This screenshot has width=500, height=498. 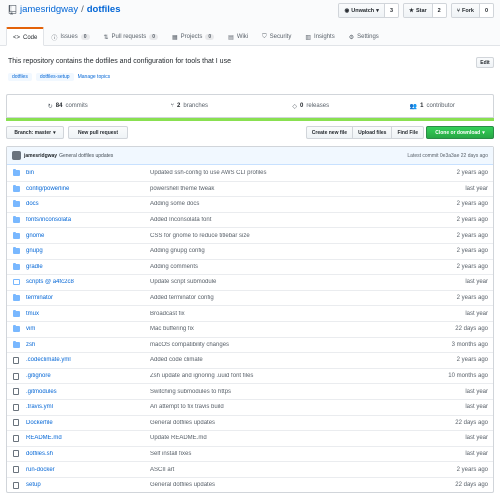 What do you see at coordinates (88, 345) in the screenshot?
I see `file-name-link: zsh` at bounding box center [88, 345].